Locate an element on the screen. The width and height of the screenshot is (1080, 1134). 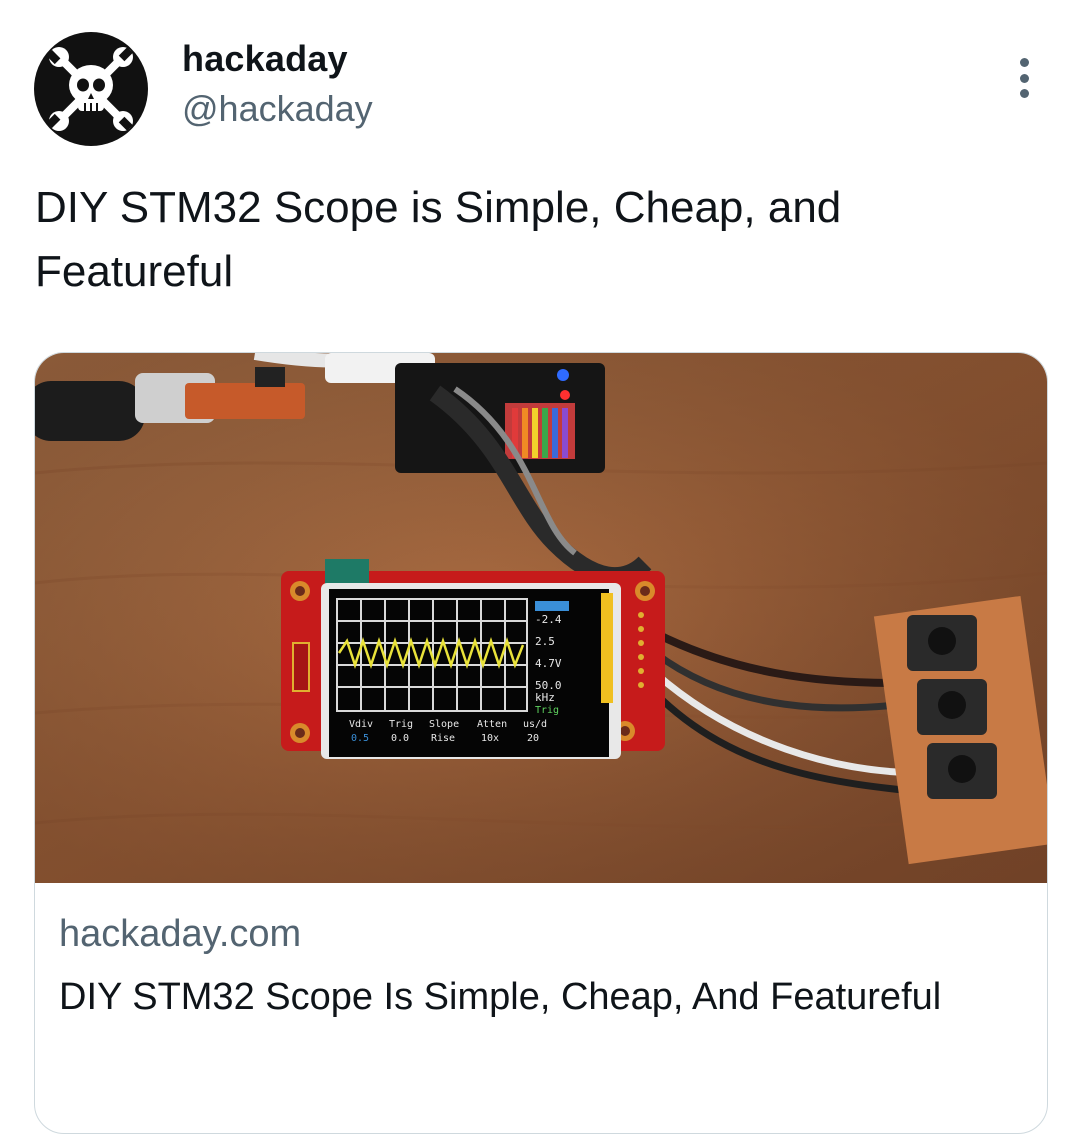
more-options-icon is located at coordinates (1024, 78).